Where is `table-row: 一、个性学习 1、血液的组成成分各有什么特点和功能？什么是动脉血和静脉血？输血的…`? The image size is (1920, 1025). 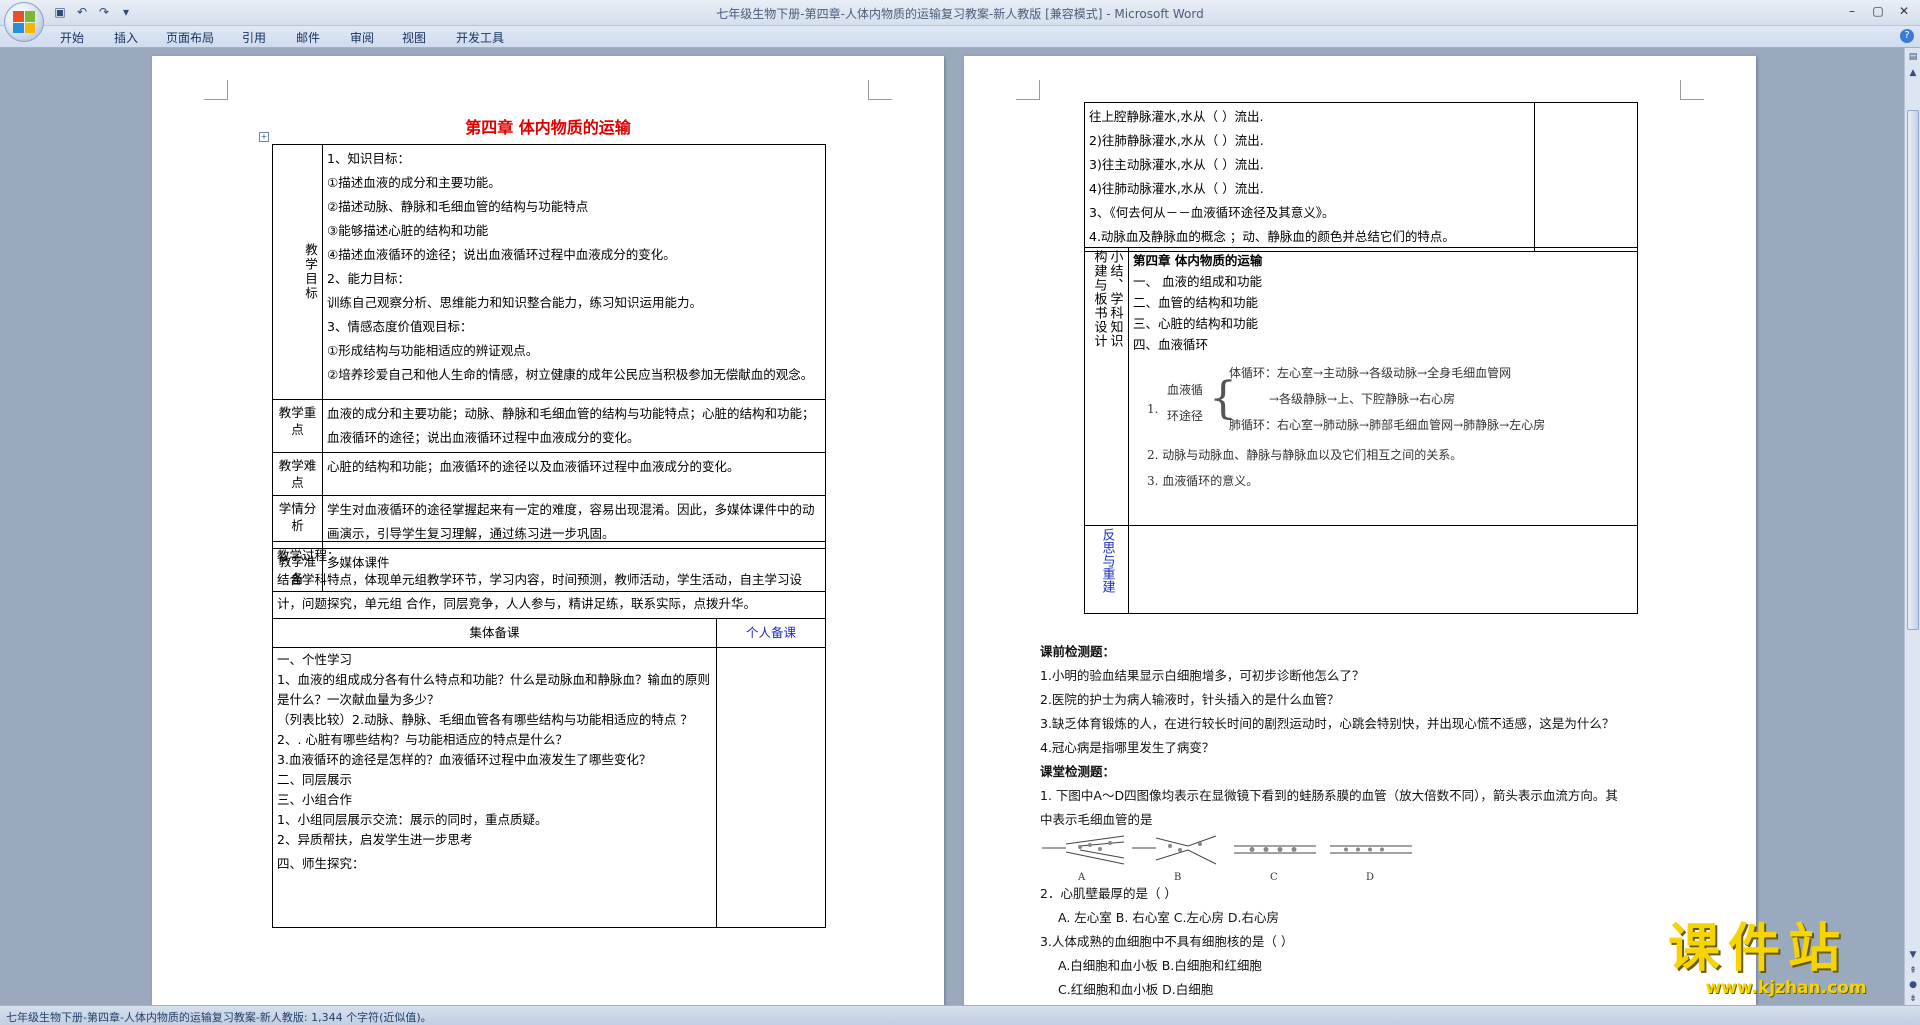 table-row: 一、个性学习 1、血液的组成成分各有什么特点和功能？什么是动脉血和静脉血？输血的… is located at coordinates (549, 787).